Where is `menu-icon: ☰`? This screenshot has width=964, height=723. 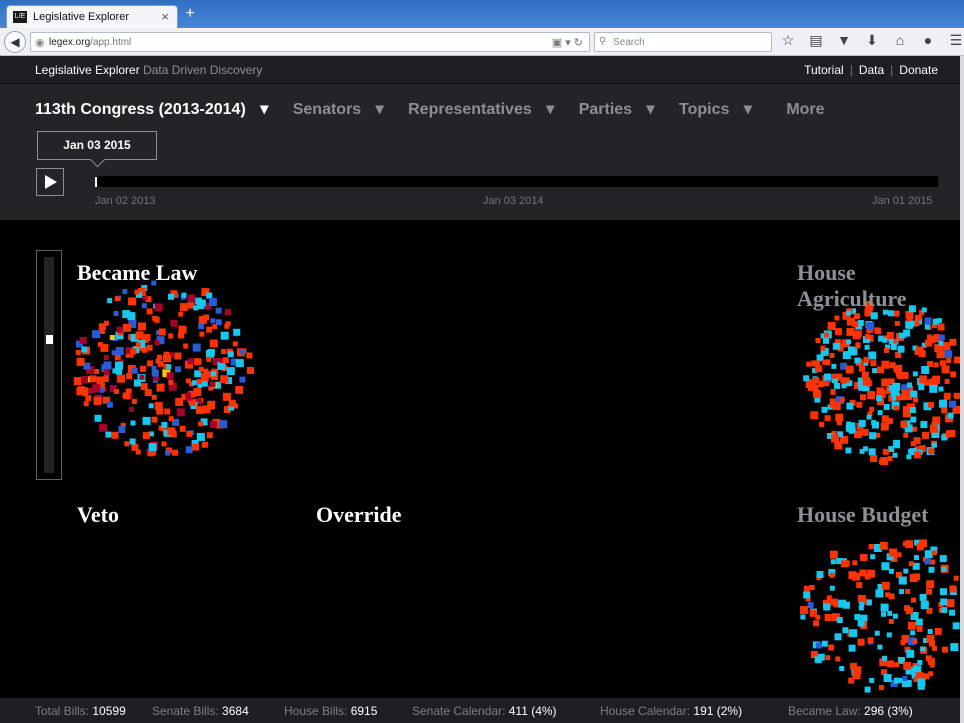 menu-icon: ☰ is located at coordinates (956, 42).